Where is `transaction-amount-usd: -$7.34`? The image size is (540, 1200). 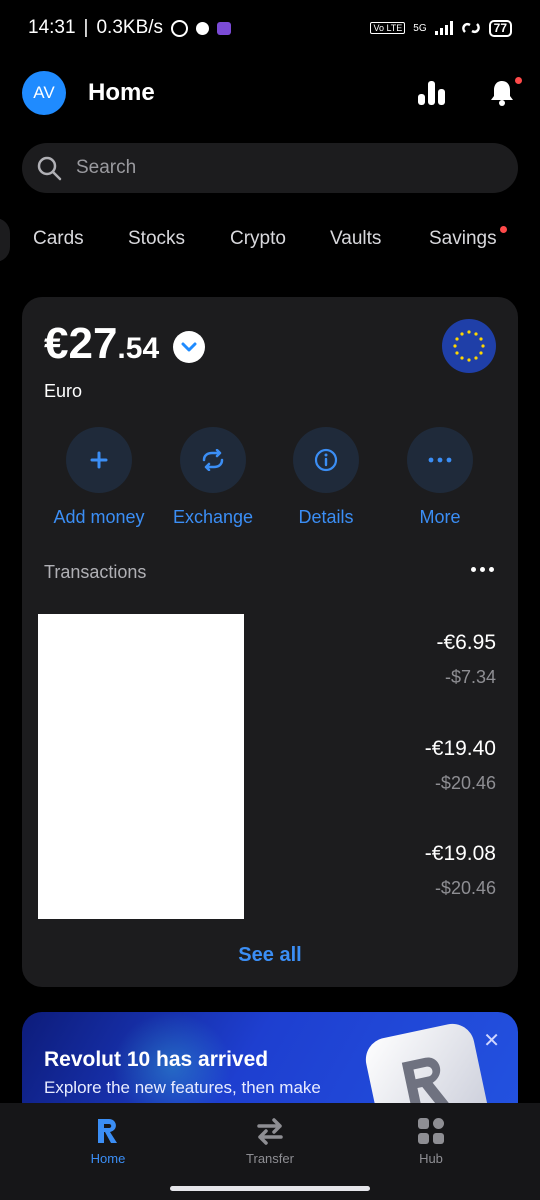
transaction-amount-usd: -$7.34 is located at coordinates (470, 677).